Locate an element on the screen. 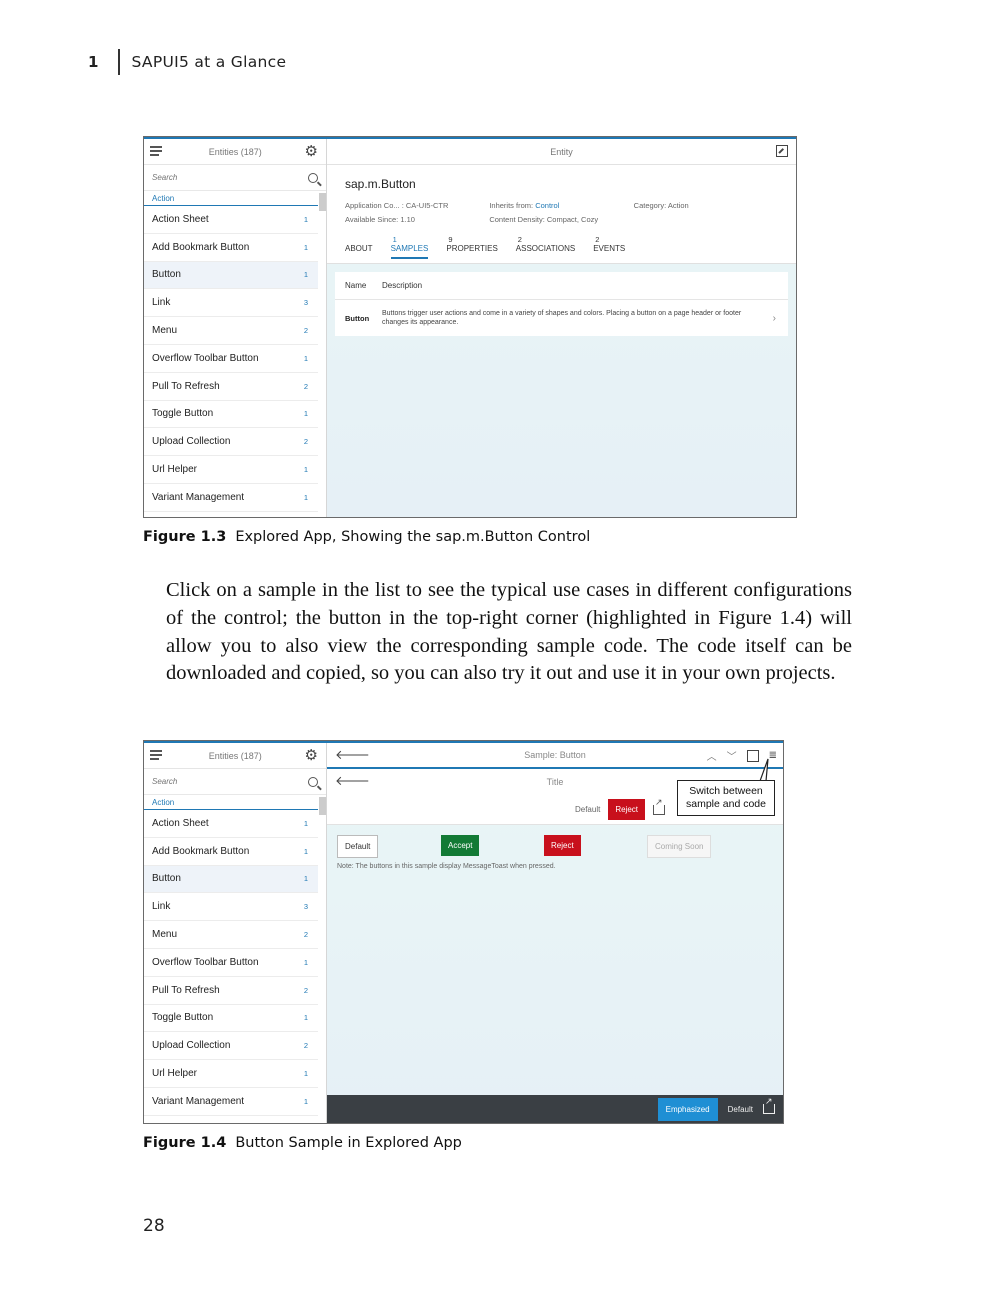  column-description: Description is located at coordinates (402, 285).